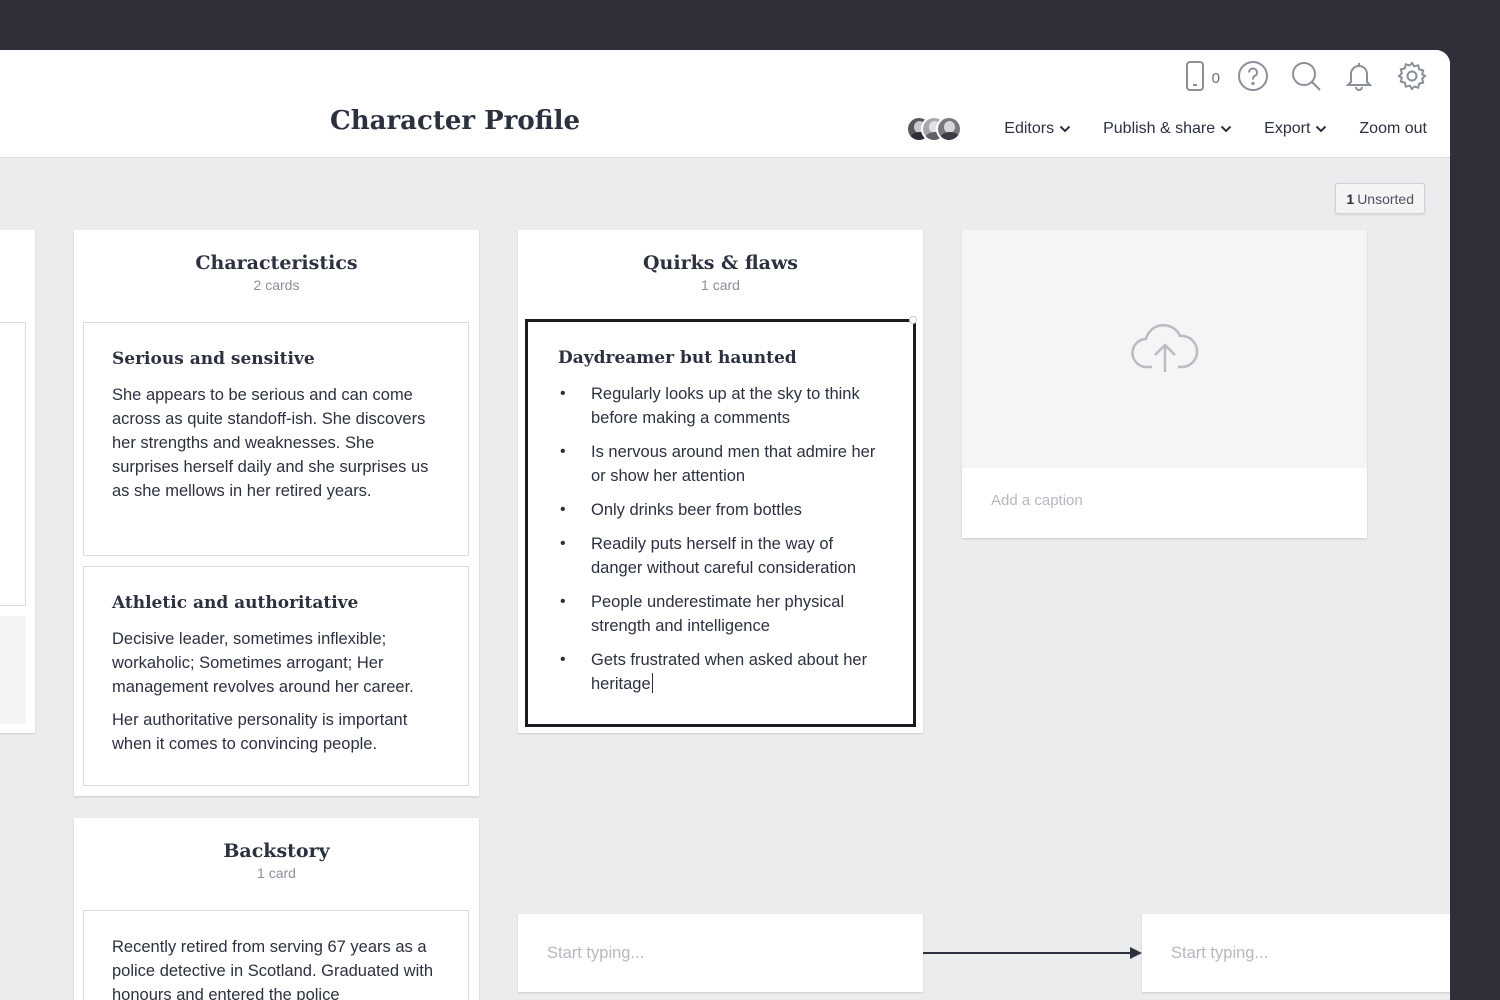 Image resolution: width=1500 pixels, height=1000 pixels. I want to click on column-title: Quirks & flaws, so click(720, 263).